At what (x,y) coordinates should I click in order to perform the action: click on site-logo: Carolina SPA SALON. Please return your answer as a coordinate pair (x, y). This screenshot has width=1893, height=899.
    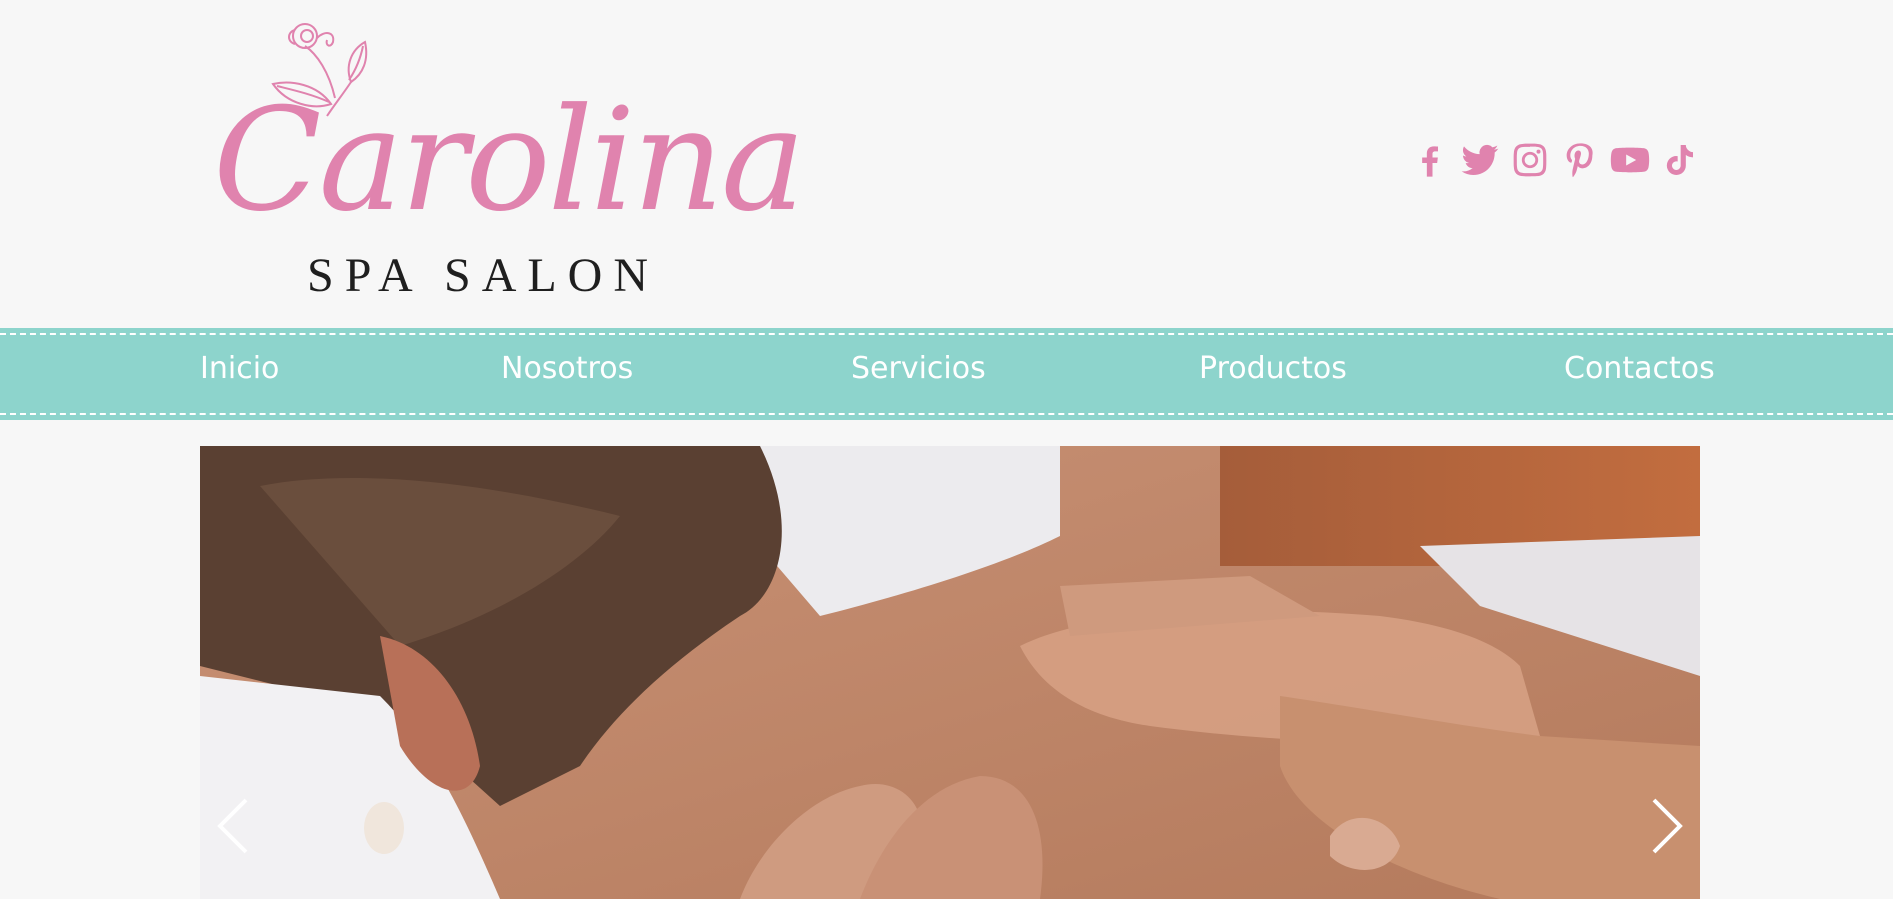
    Looking at the image, I should click on (505, 161).